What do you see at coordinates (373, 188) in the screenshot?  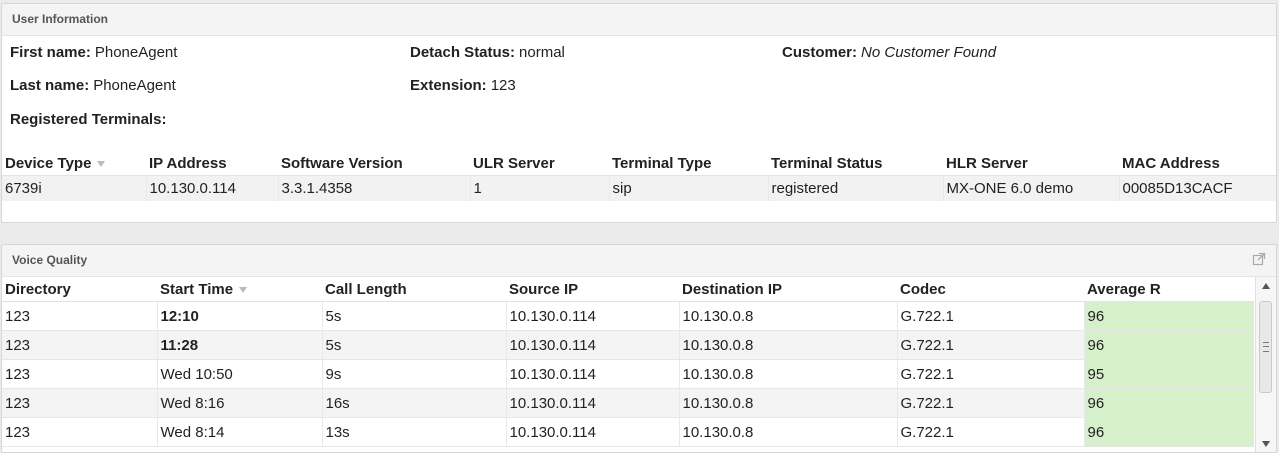 I see `software-version-cell: 3.3.1.4358` at bounding box center [373, 188].